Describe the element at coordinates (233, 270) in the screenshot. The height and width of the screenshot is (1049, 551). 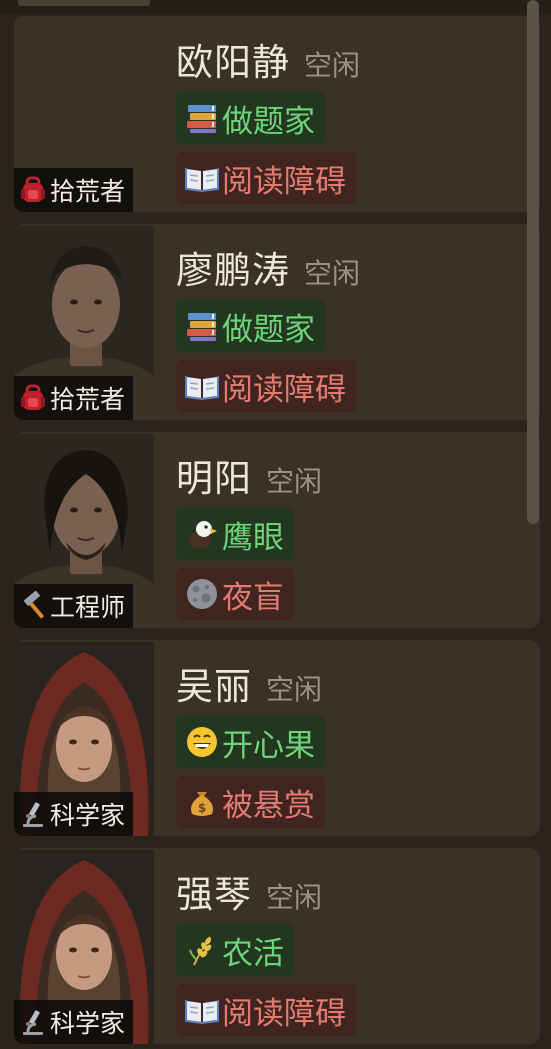
I see `survivor-name: 廖鹏涛` at that location.